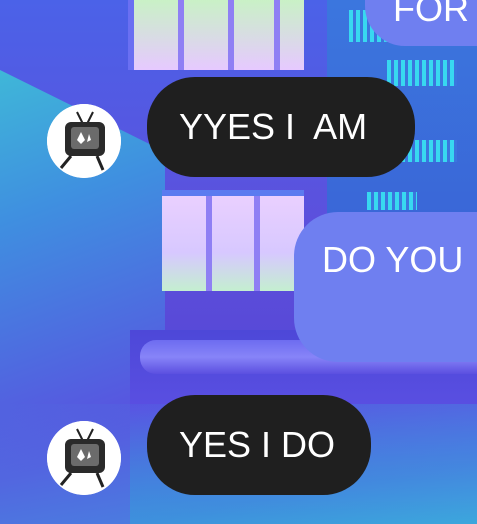  I want to click on outgoing-message-bubble: FOR, so click(421, 23).